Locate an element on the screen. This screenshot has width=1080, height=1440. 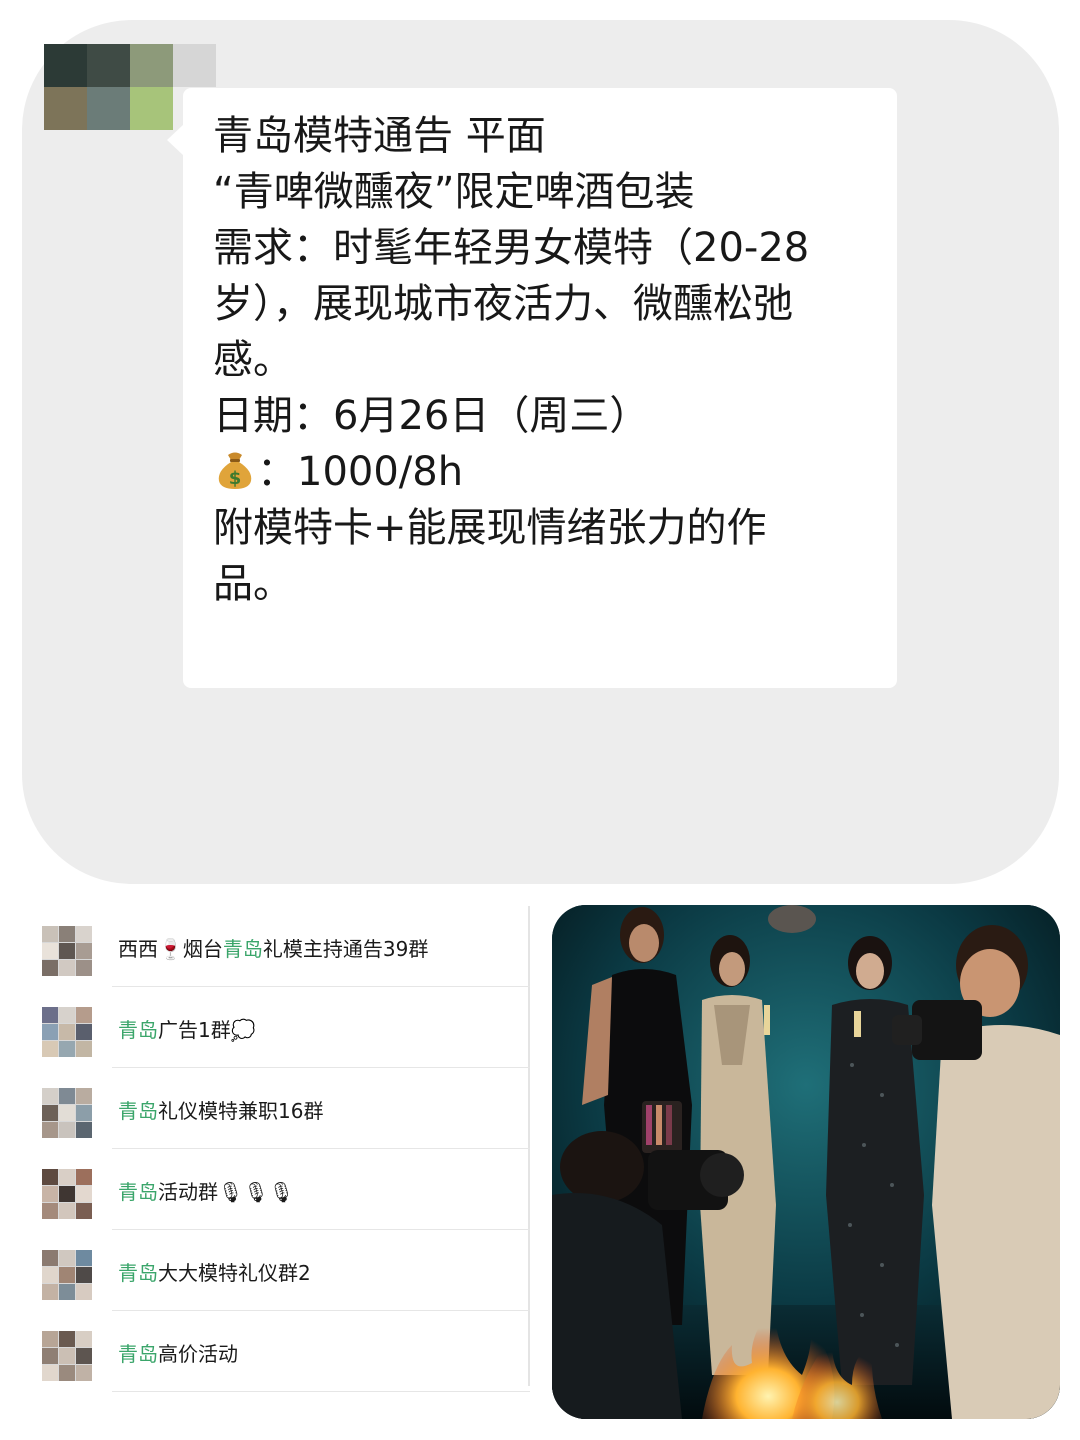
group-row: 青岛礼仪模特兼职16群 is located at coordinates (265, 1108).